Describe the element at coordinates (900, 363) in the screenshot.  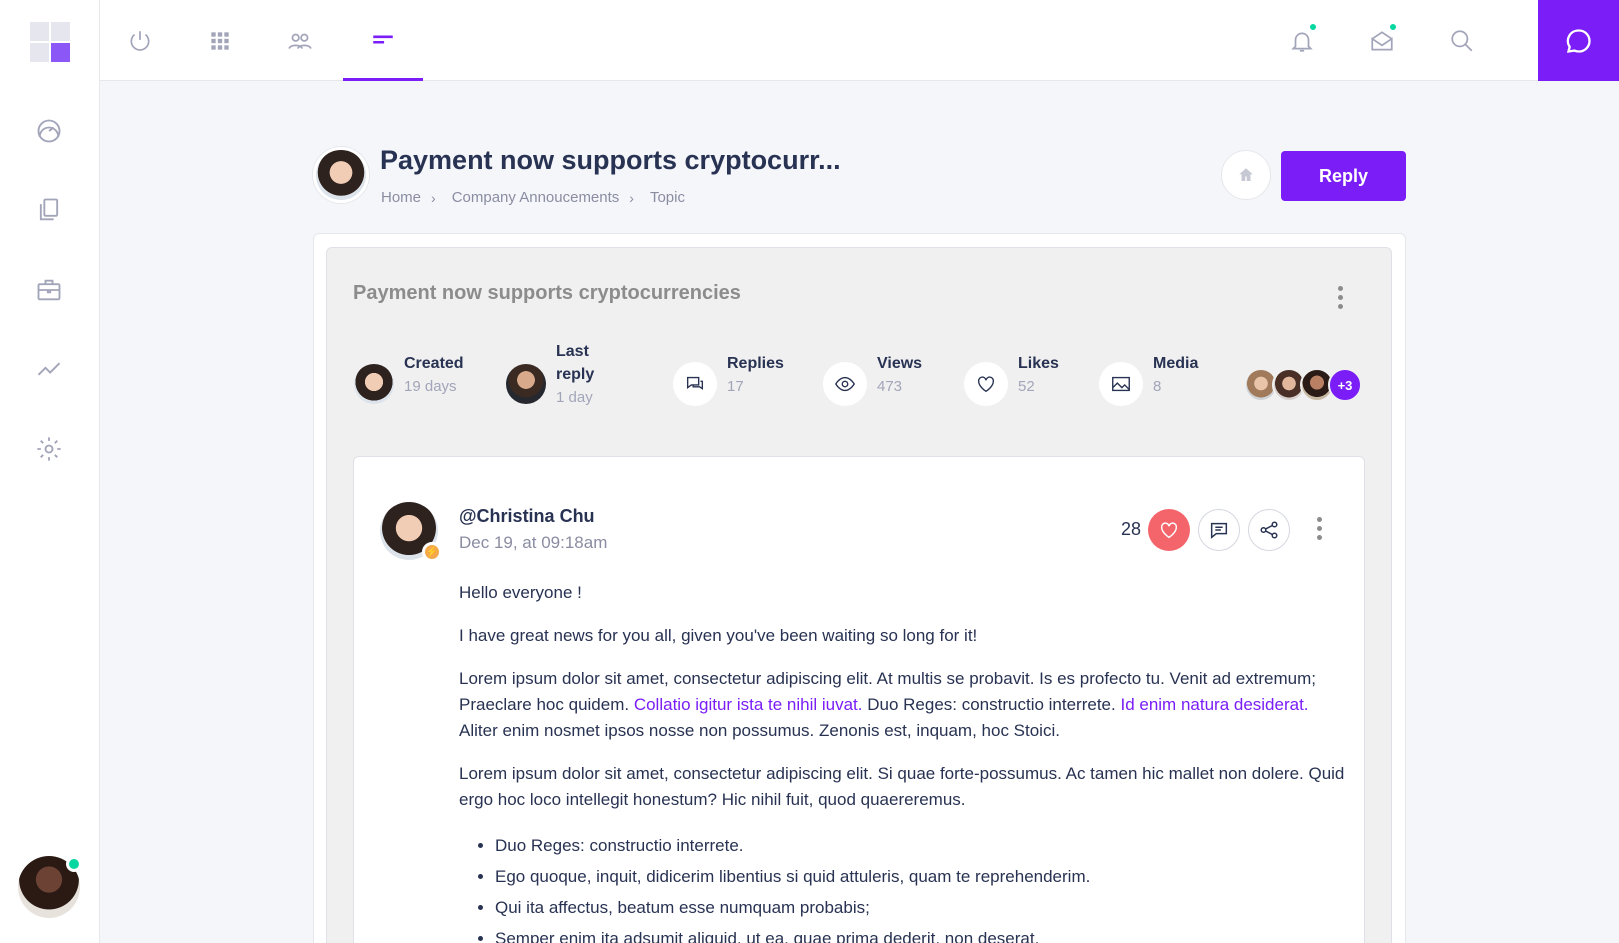
I see `stat-views-label: Views` at that location.